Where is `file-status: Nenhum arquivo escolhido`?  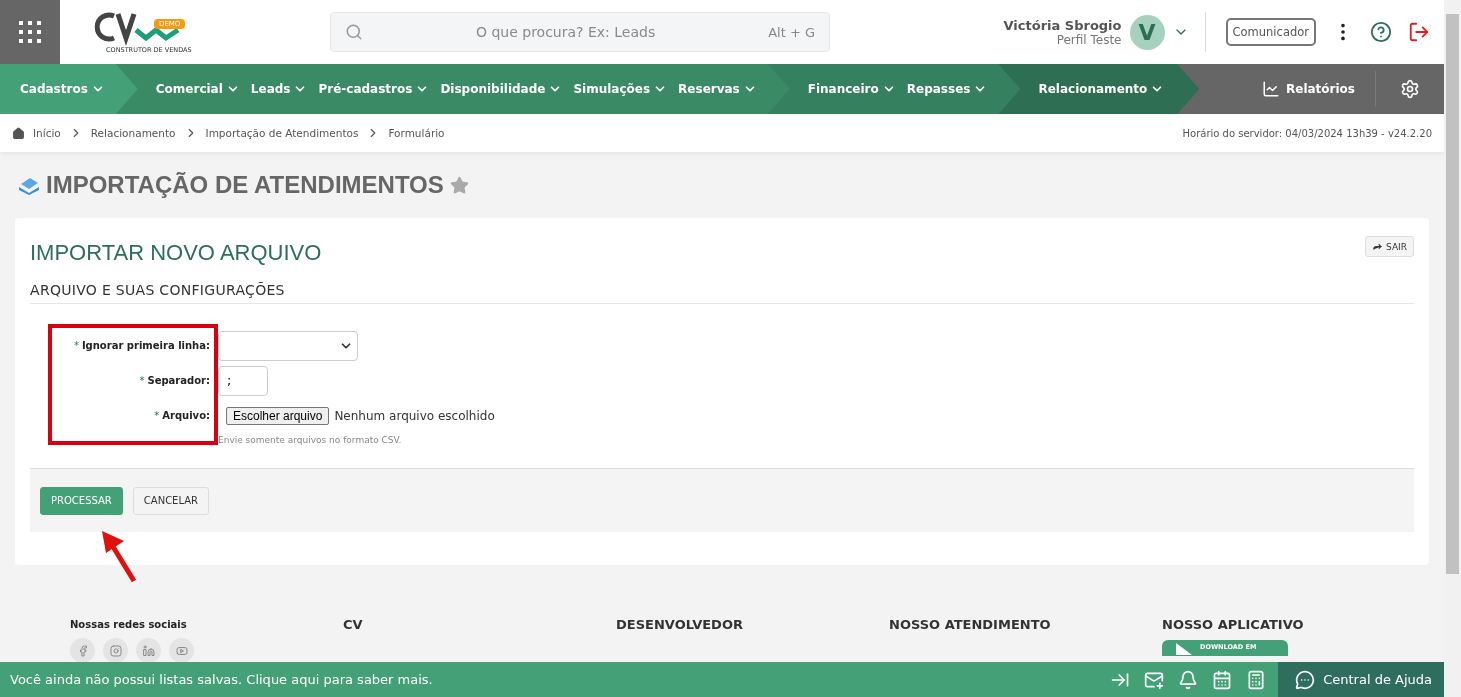
file-status: Nenhum arquivo escolhido is located at coordinates (414, 415).